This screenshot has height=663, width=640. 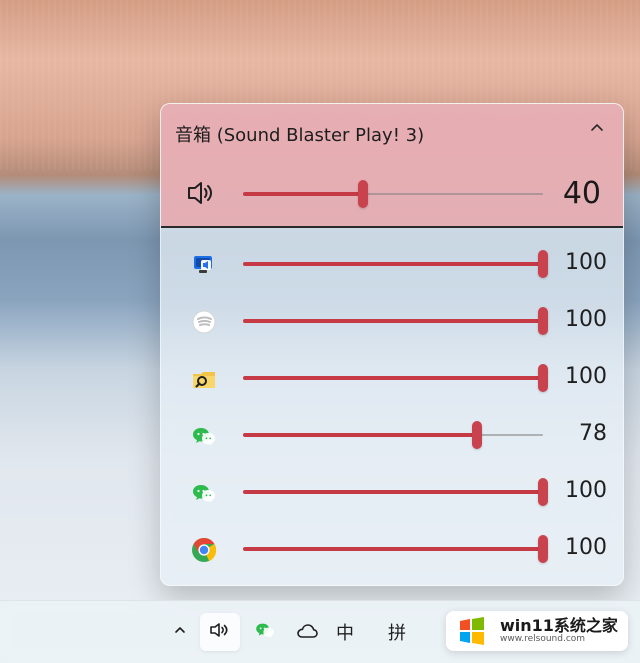 I want to click on app-row-wechat-2: 100, so click(x=392, y=492).